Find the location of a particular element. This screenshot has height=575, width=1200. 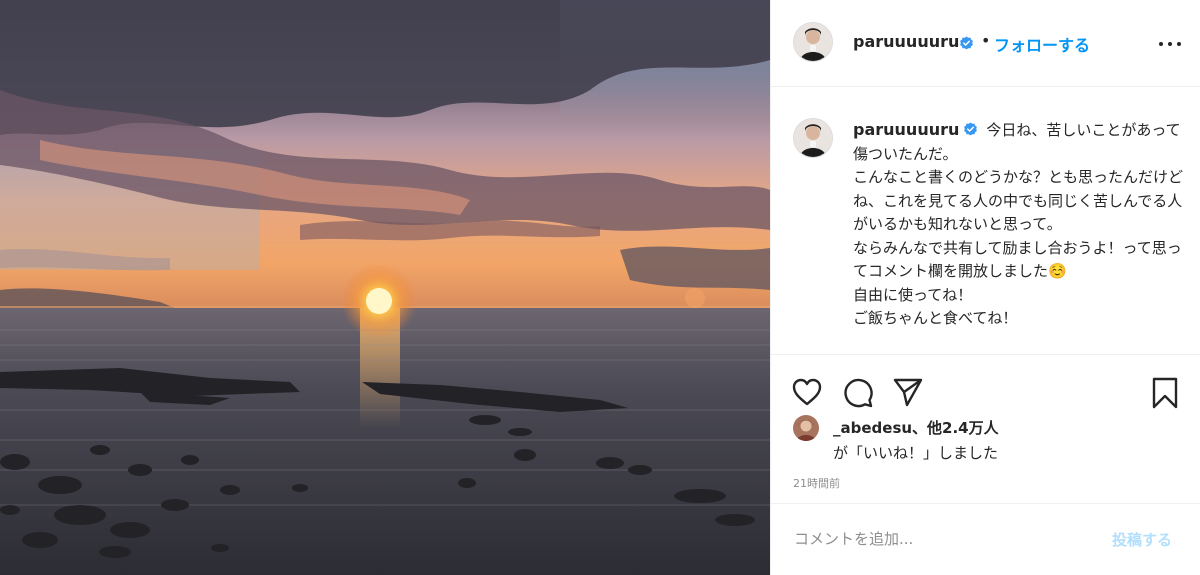

liker-avatar is located at coordinates (806, 428).